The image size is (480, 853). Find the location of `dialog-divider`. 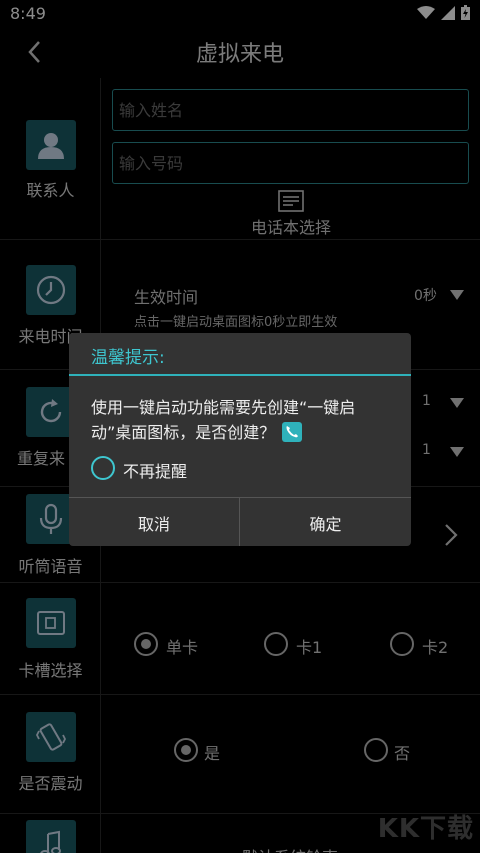

dialog-divider is located at coordinates (240, 375).